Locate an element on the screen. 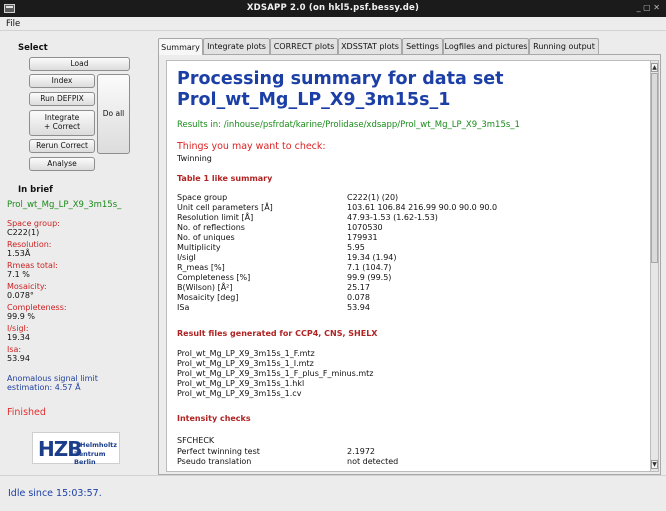  status-text: Idle since 15:03:57. is located at coordinates (55, 493).